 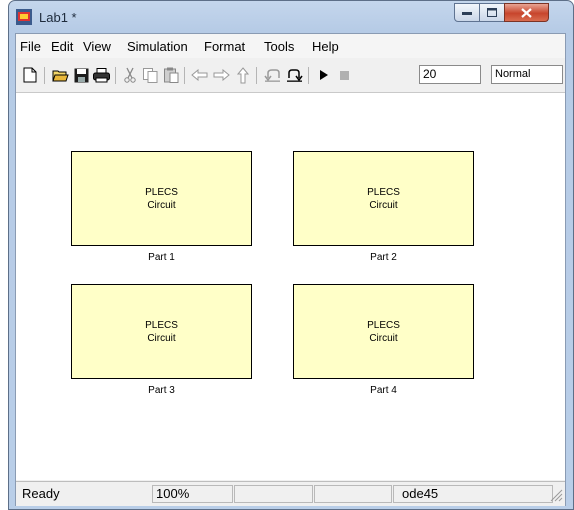 I want to click on menu-edit: Edit, so click(x=62, y=46).